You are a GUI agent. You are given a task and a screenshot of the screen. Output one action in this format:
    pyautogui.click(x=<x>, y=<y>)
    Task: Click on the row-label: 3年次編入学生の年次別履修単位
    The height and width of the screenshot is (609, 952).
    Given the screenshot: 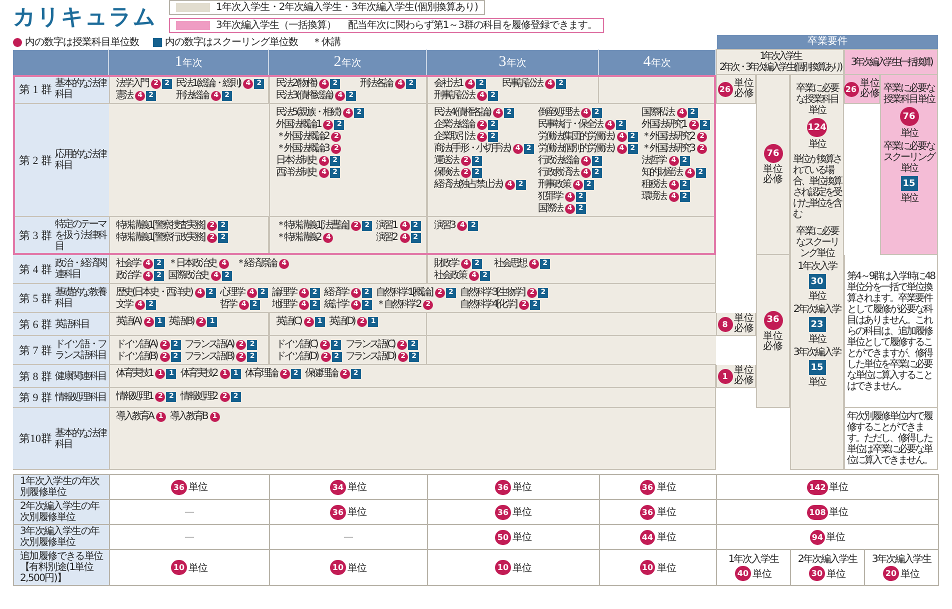 What is the action you would take?
    pyautogui.click(x=62, y=537)
    